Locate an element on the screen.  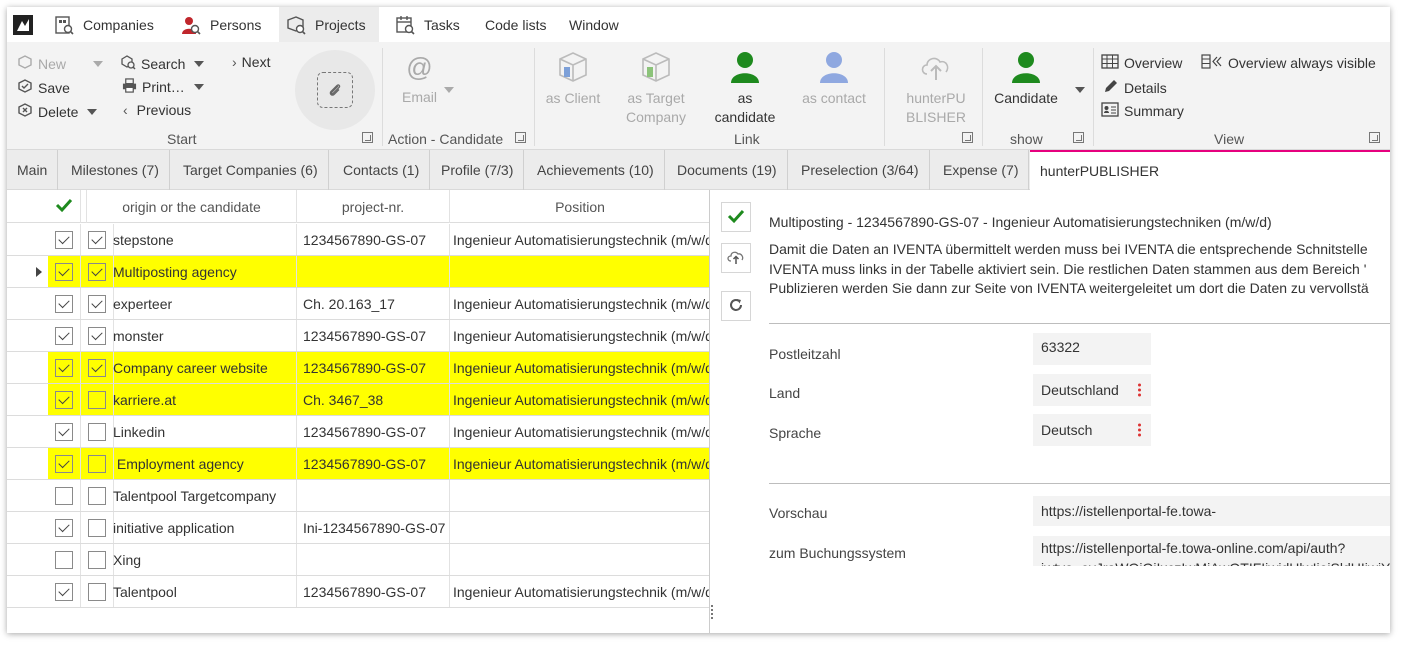
link-as-target-button: as Target Company is located at coordinates (656, 88).